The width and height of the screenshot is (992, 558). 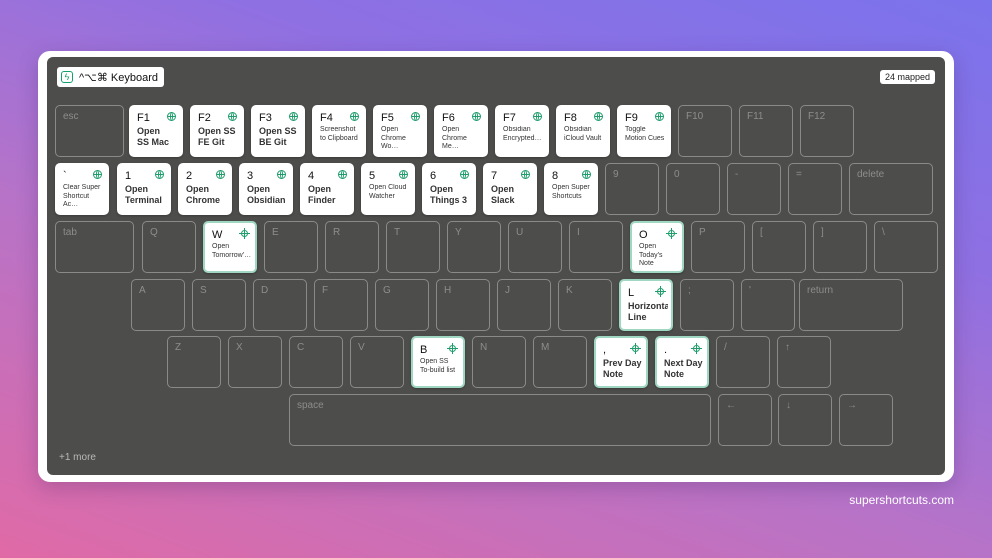 I want to click on key-3: 3 Open Obsidian, so click(x=266, y=189).